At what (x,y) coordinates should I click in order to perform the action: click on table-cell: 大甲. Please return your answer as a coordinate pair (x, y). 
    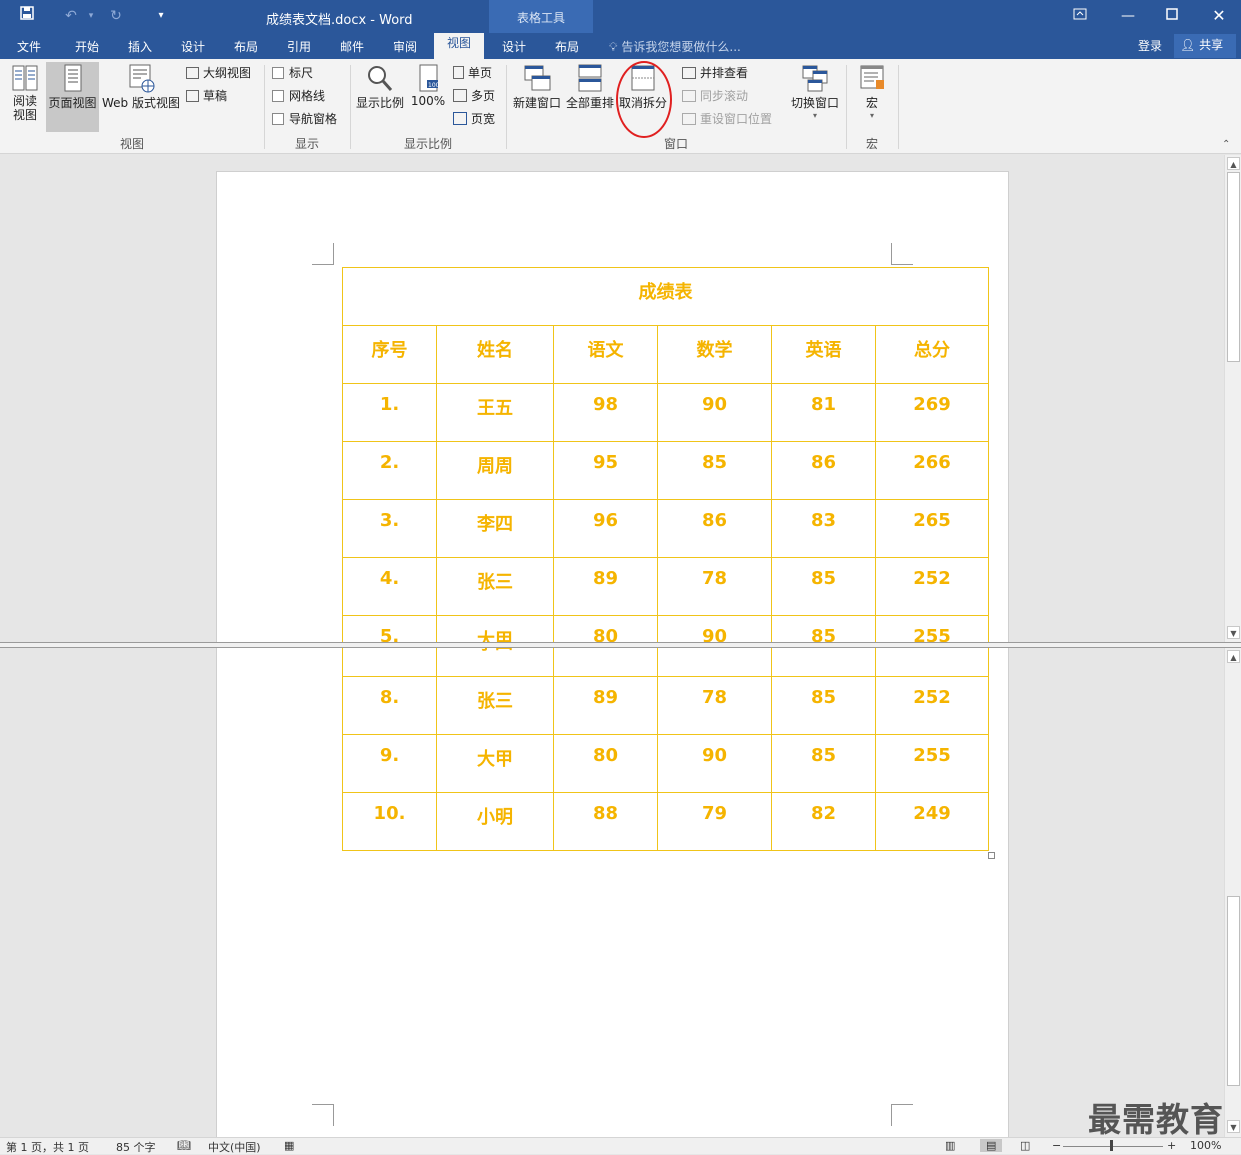
    Looking at the image, I should click on (495, 763).